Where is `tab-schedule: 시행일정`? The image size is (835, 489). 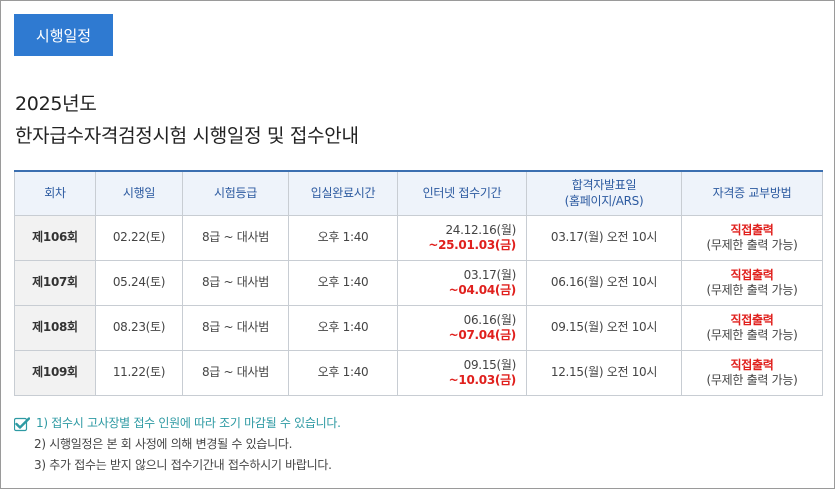
tab-schedule: 시행일정 is located at coordinates (63, 35).